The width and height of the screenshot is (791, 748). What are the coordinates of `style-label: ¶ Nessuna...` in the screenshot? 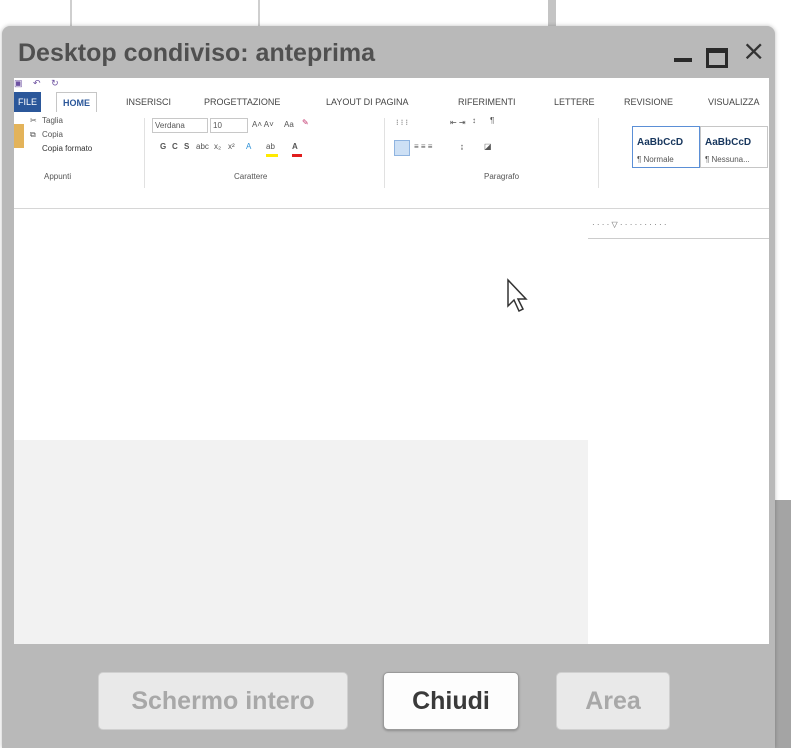 It's located at (727, 159).